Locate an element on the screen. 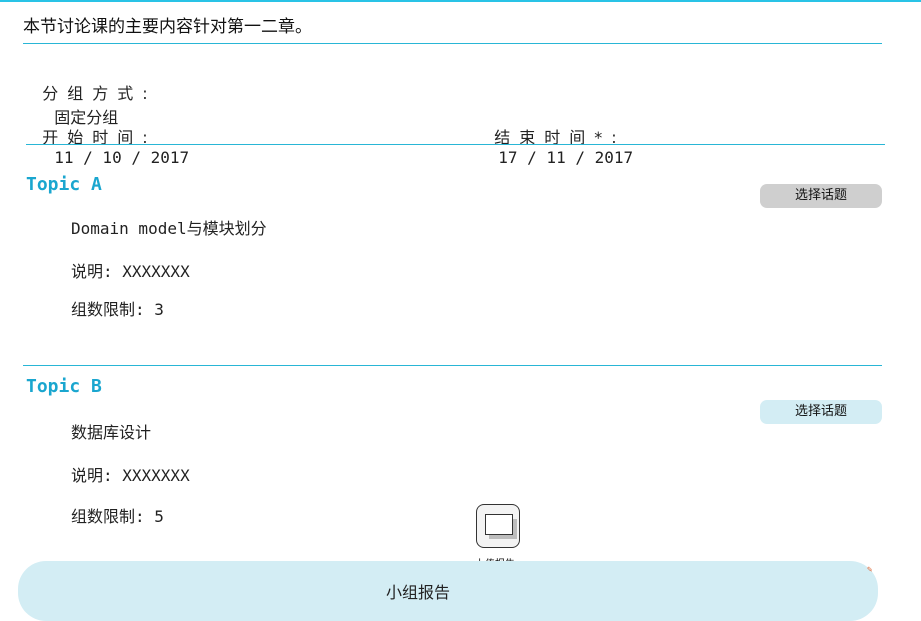  topic-a-title: Topic A is located at coordinates (64, 184).